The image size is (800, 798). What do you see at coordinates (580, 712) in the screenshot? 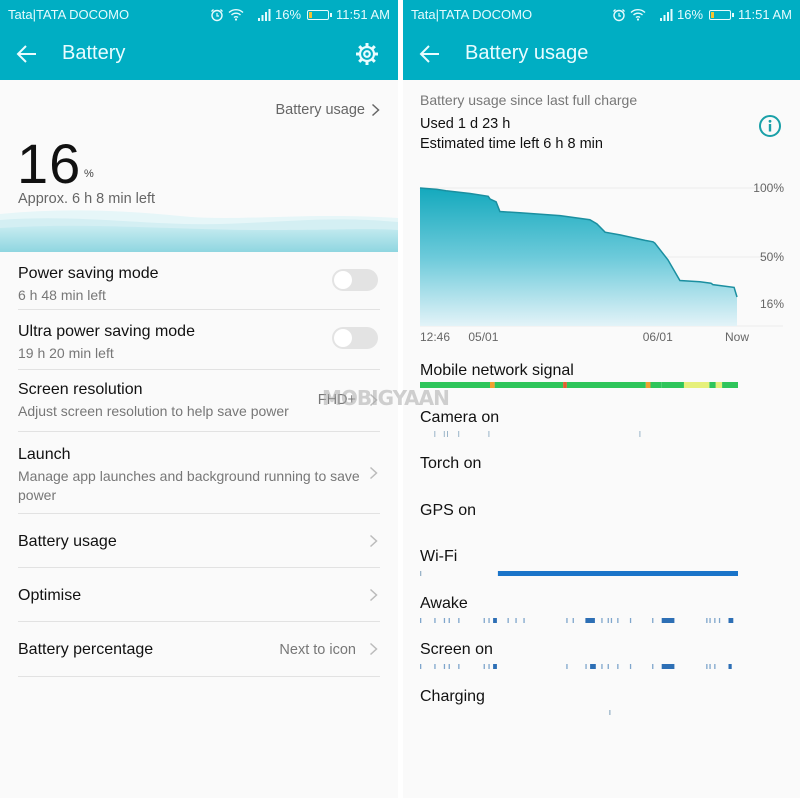
I see `charging-track` at bounding box center [580, 712].